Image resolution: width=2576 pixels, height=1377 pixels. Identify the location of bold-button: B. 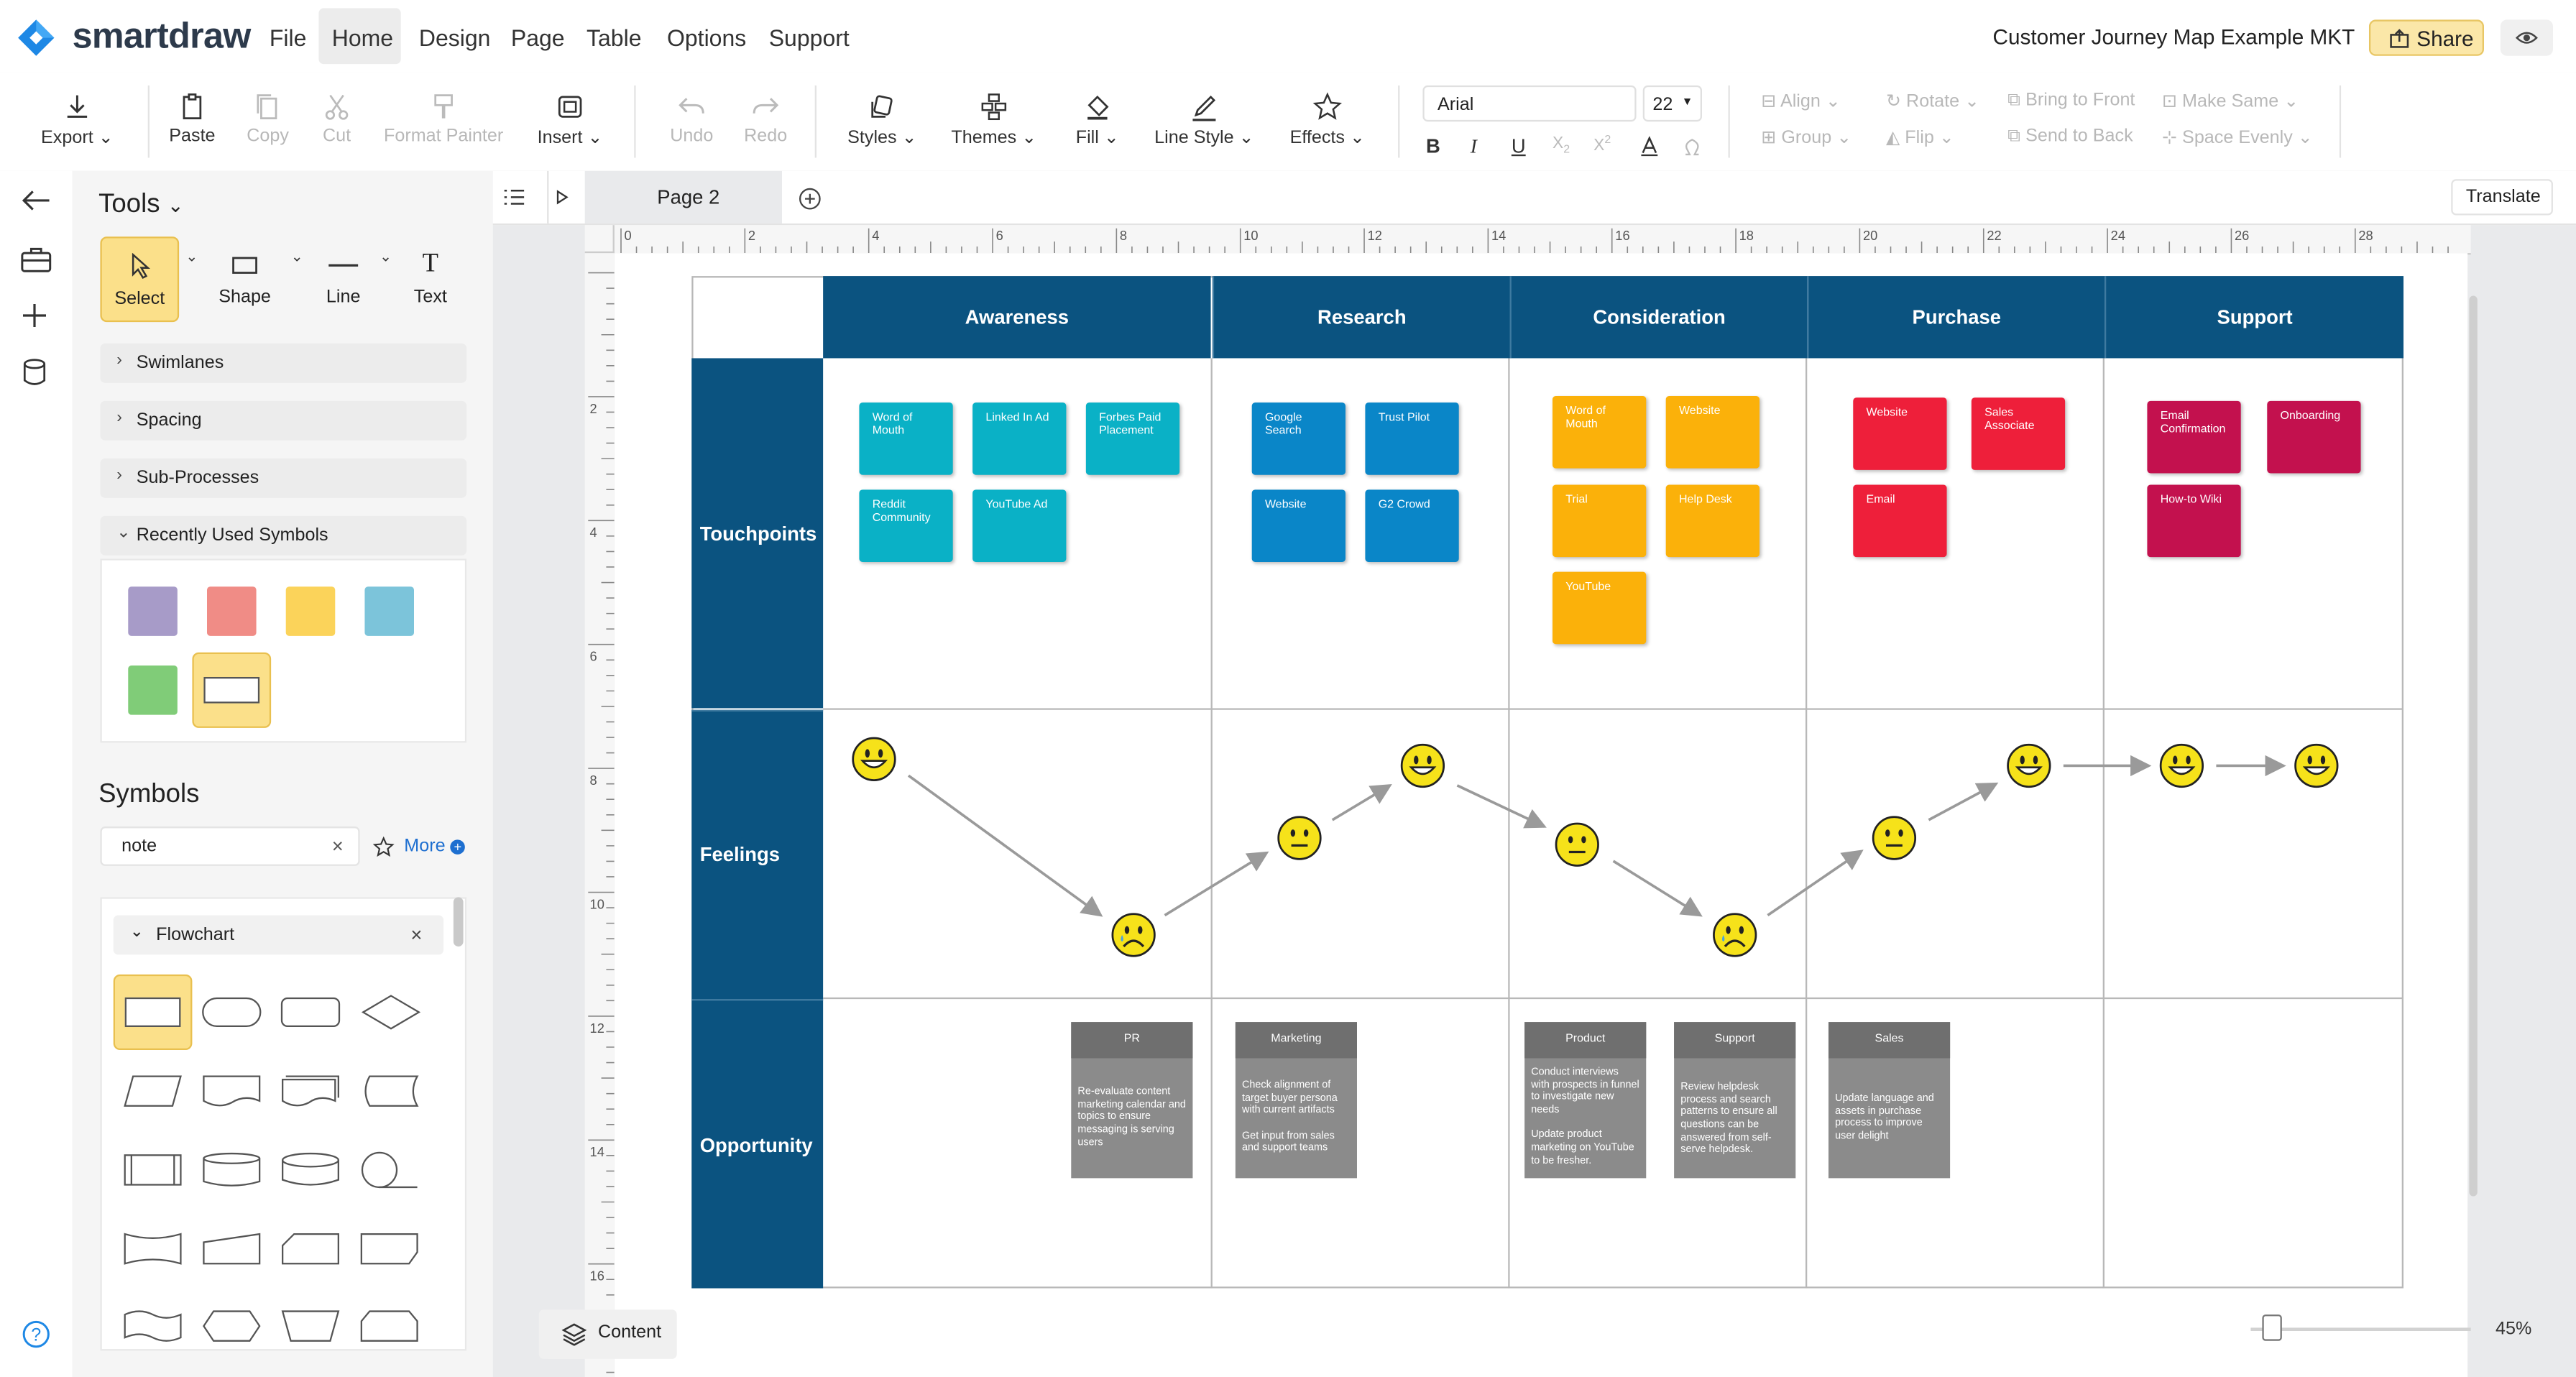
(1433, 145).